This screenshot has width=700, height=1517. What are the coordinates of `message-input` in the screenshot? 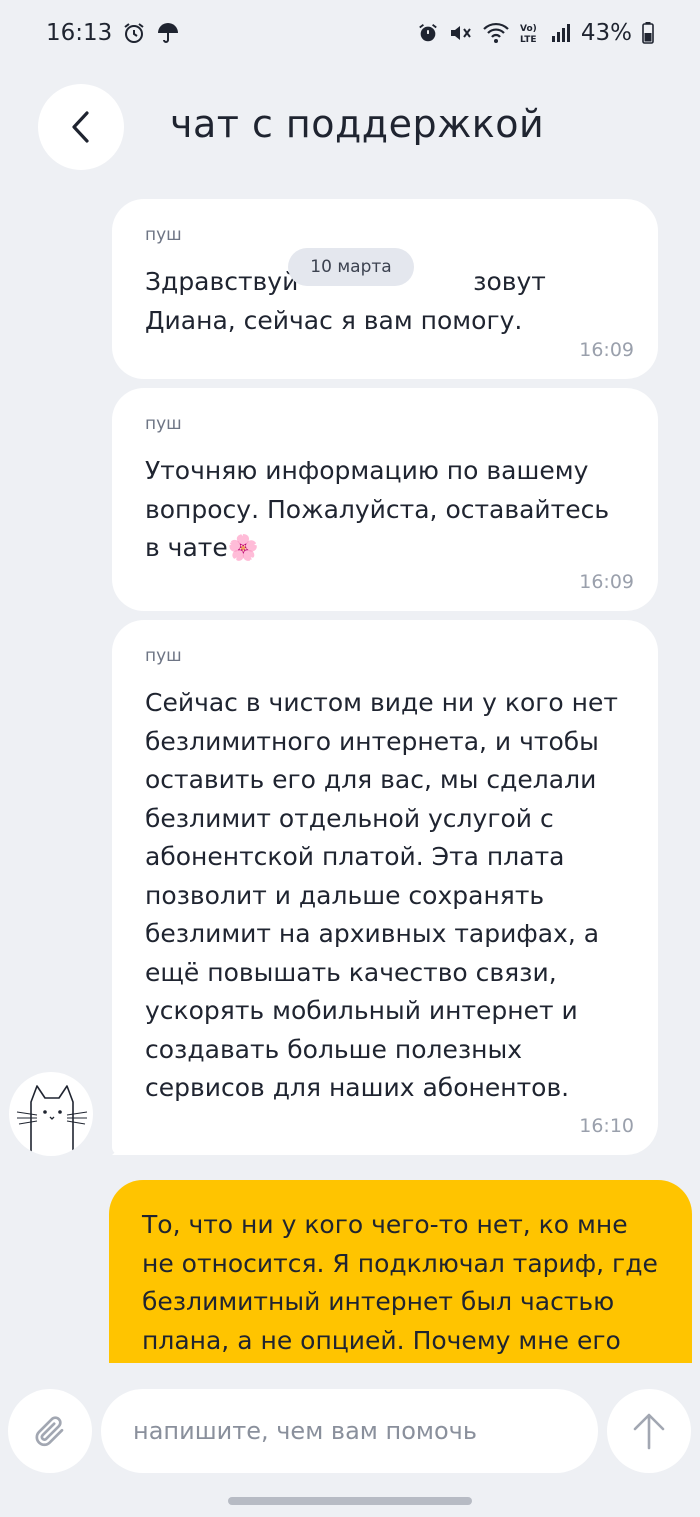 It's located at (365, 1431).